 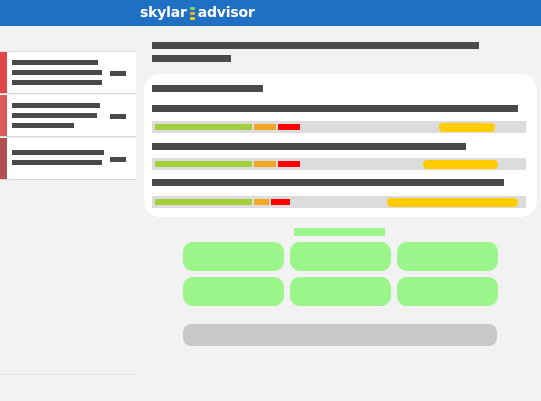 I want to click on app-header: skylar advisor, so click(x=270, y=13).